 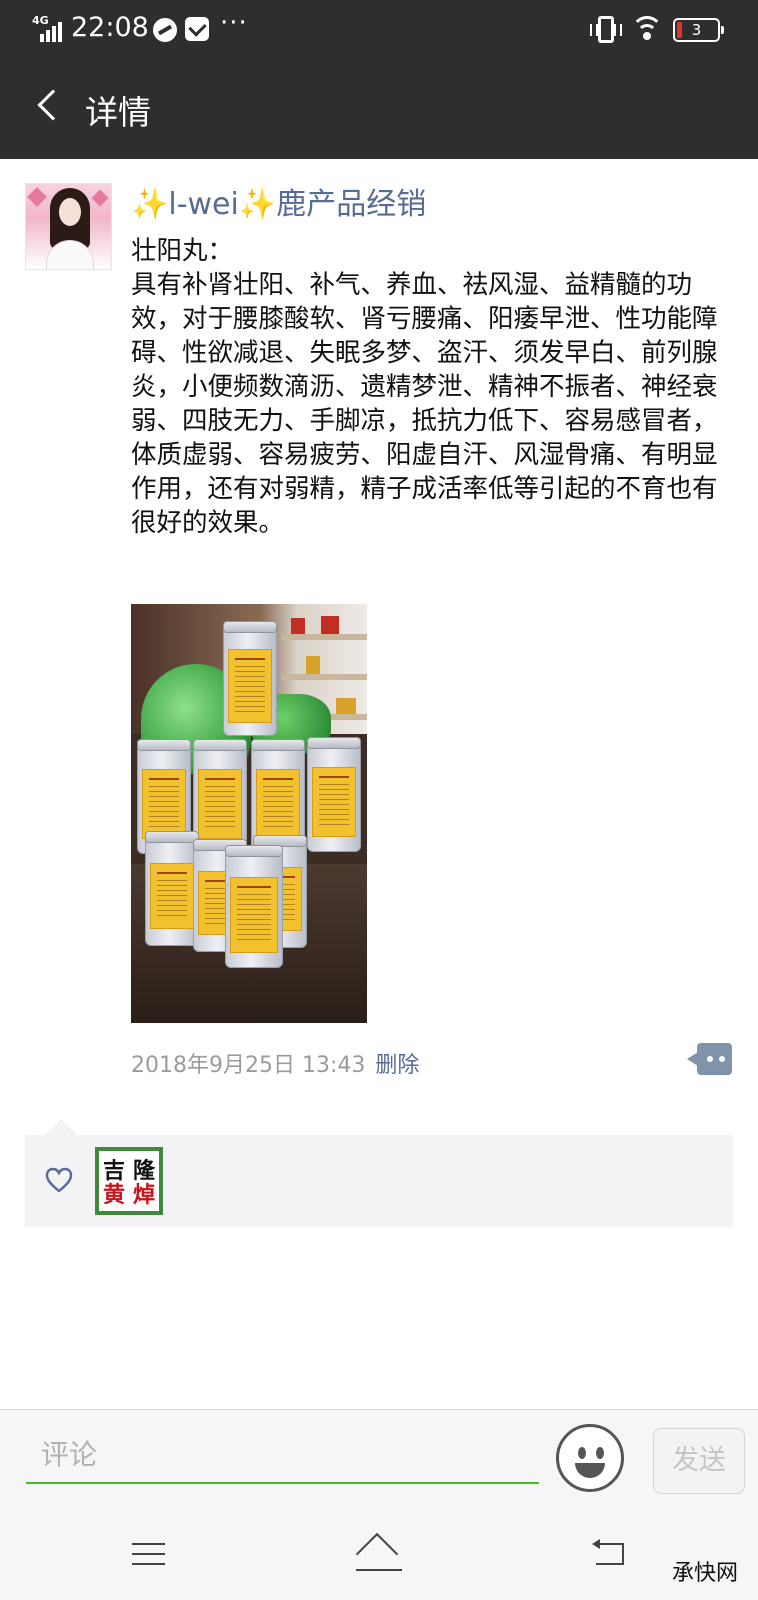 What do you see at coordinates (68, 226) in the screenshot?
I see `author-avatar` at bounding box center [68, 226].